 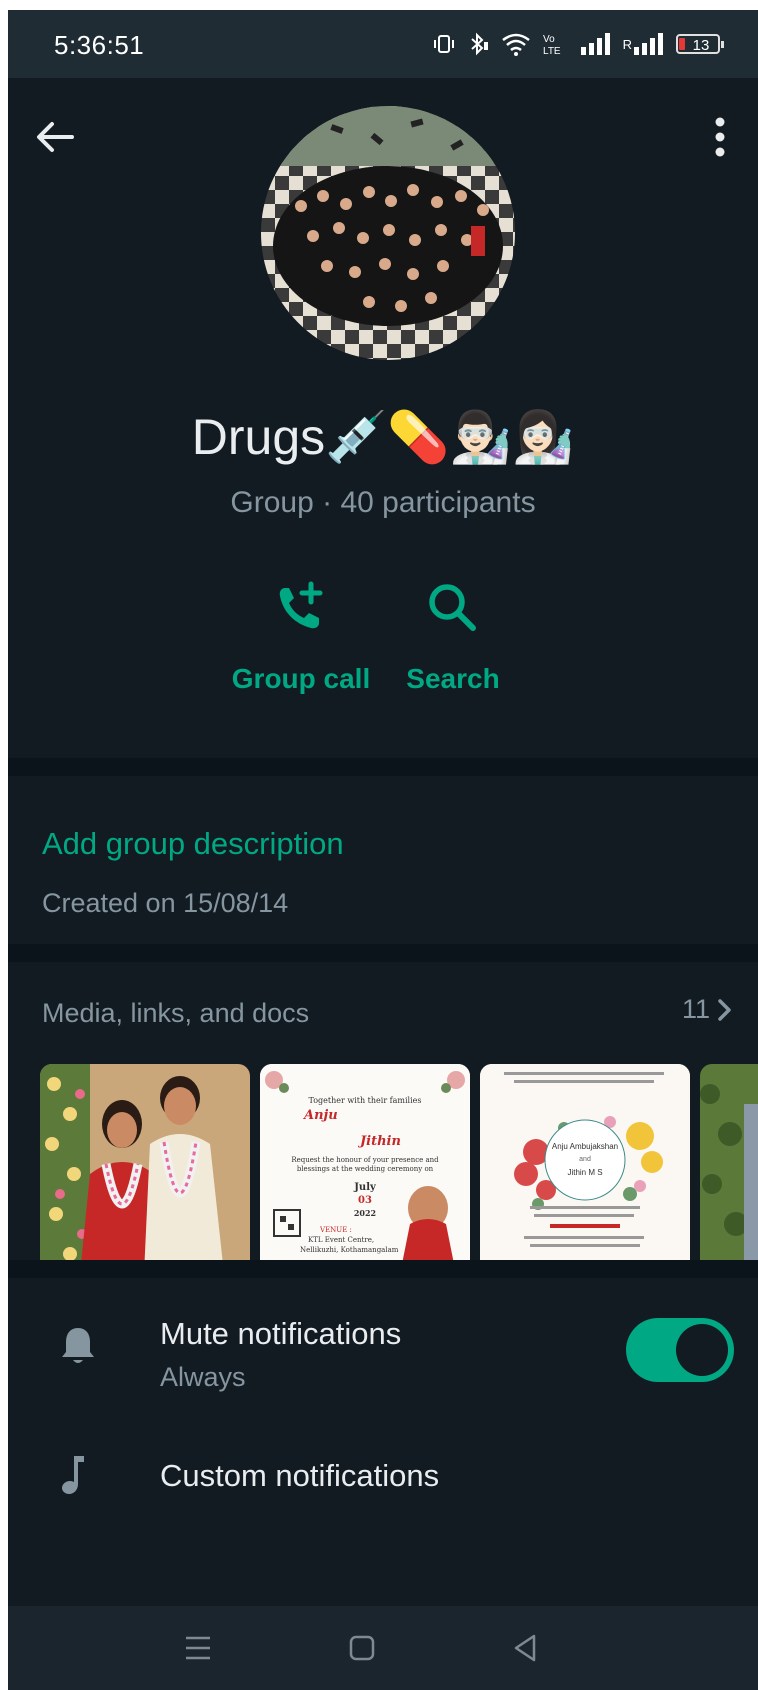 What do you see at coordinates (365, 1200) in the screenshot?
I see `invitation-date: 03` at bounding box center [365, 1200].